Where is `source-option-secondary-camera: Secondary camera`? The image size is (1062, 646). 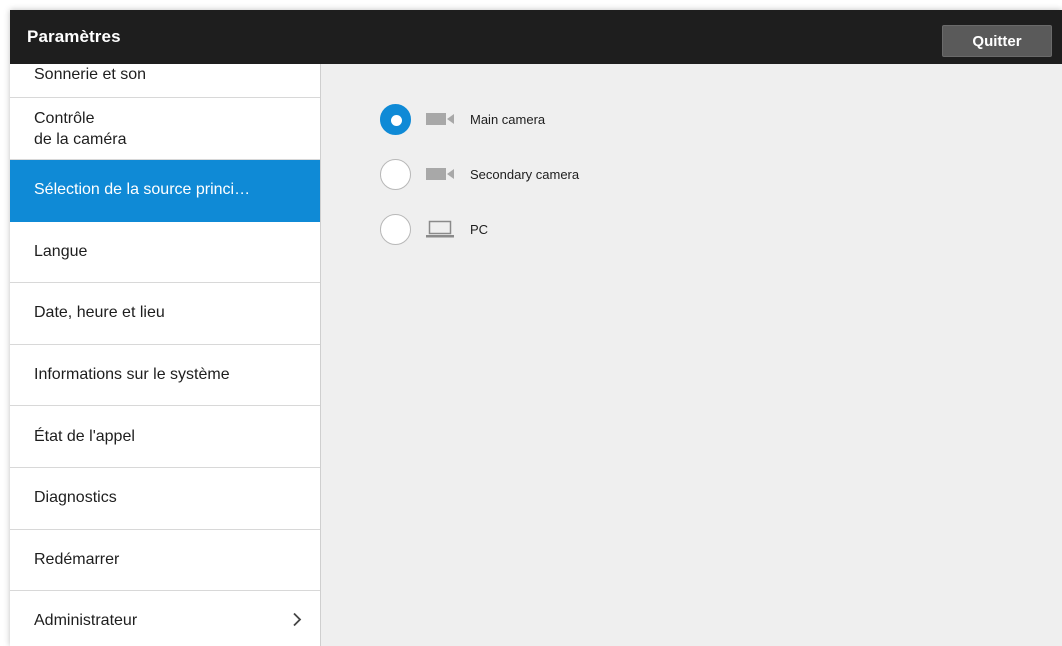
source-option-secondary-camera: Secondary camera is located at coordinates (479, 174).